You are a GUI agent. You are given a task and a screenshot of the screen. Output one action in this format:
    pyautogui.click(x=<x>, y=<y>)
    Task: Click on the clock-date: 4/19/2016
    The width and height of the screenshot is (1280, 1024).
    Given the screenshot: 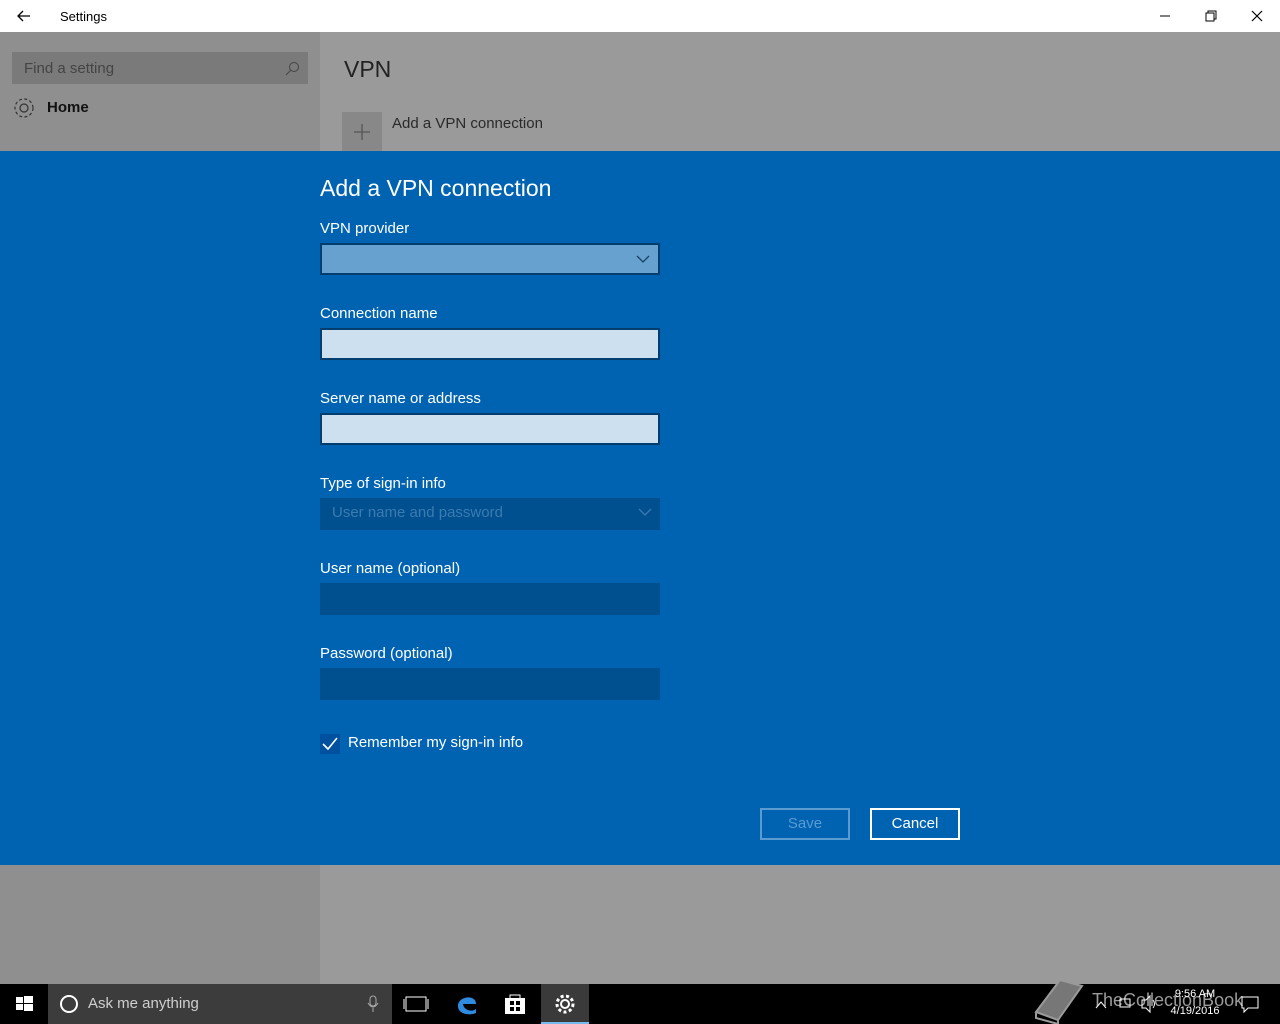 What is the action you would take?
    pyautogui.click(x=1195, y=1011)
    